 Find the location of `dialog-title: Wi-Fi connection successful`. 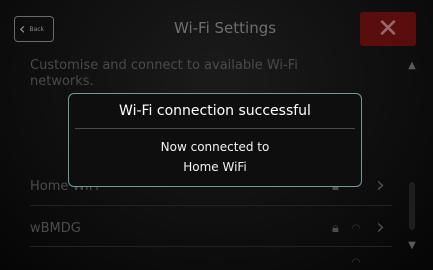

dialog-title: Wi-Fi connection successful is located at coordinates (215, 111).